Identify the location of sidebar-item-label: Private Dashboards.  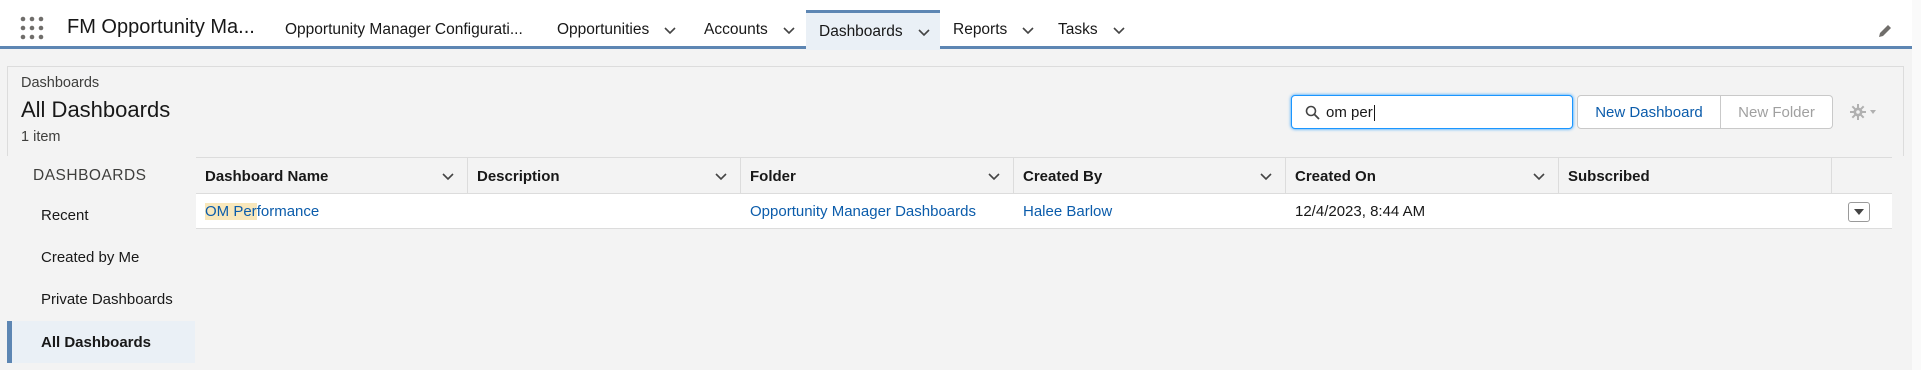
(107, 299).